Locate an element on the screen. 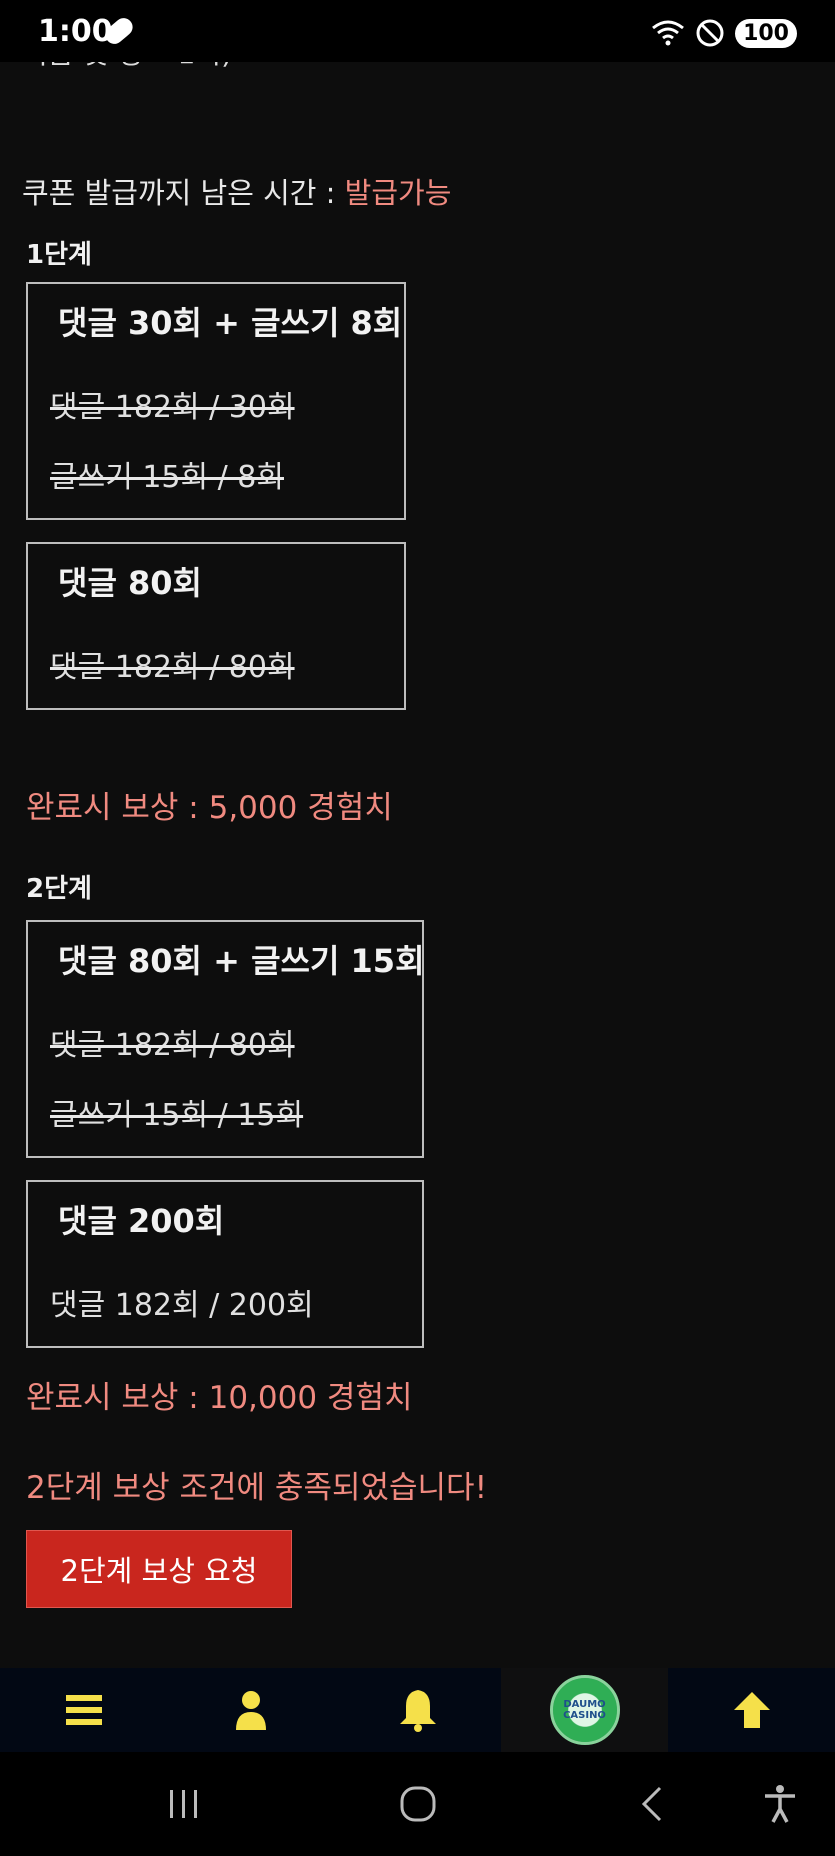 Image resolution: width=835 pixels, height=1856 pixels. mission-title: 댓글 200회 is located at coordinates (141, 1221).